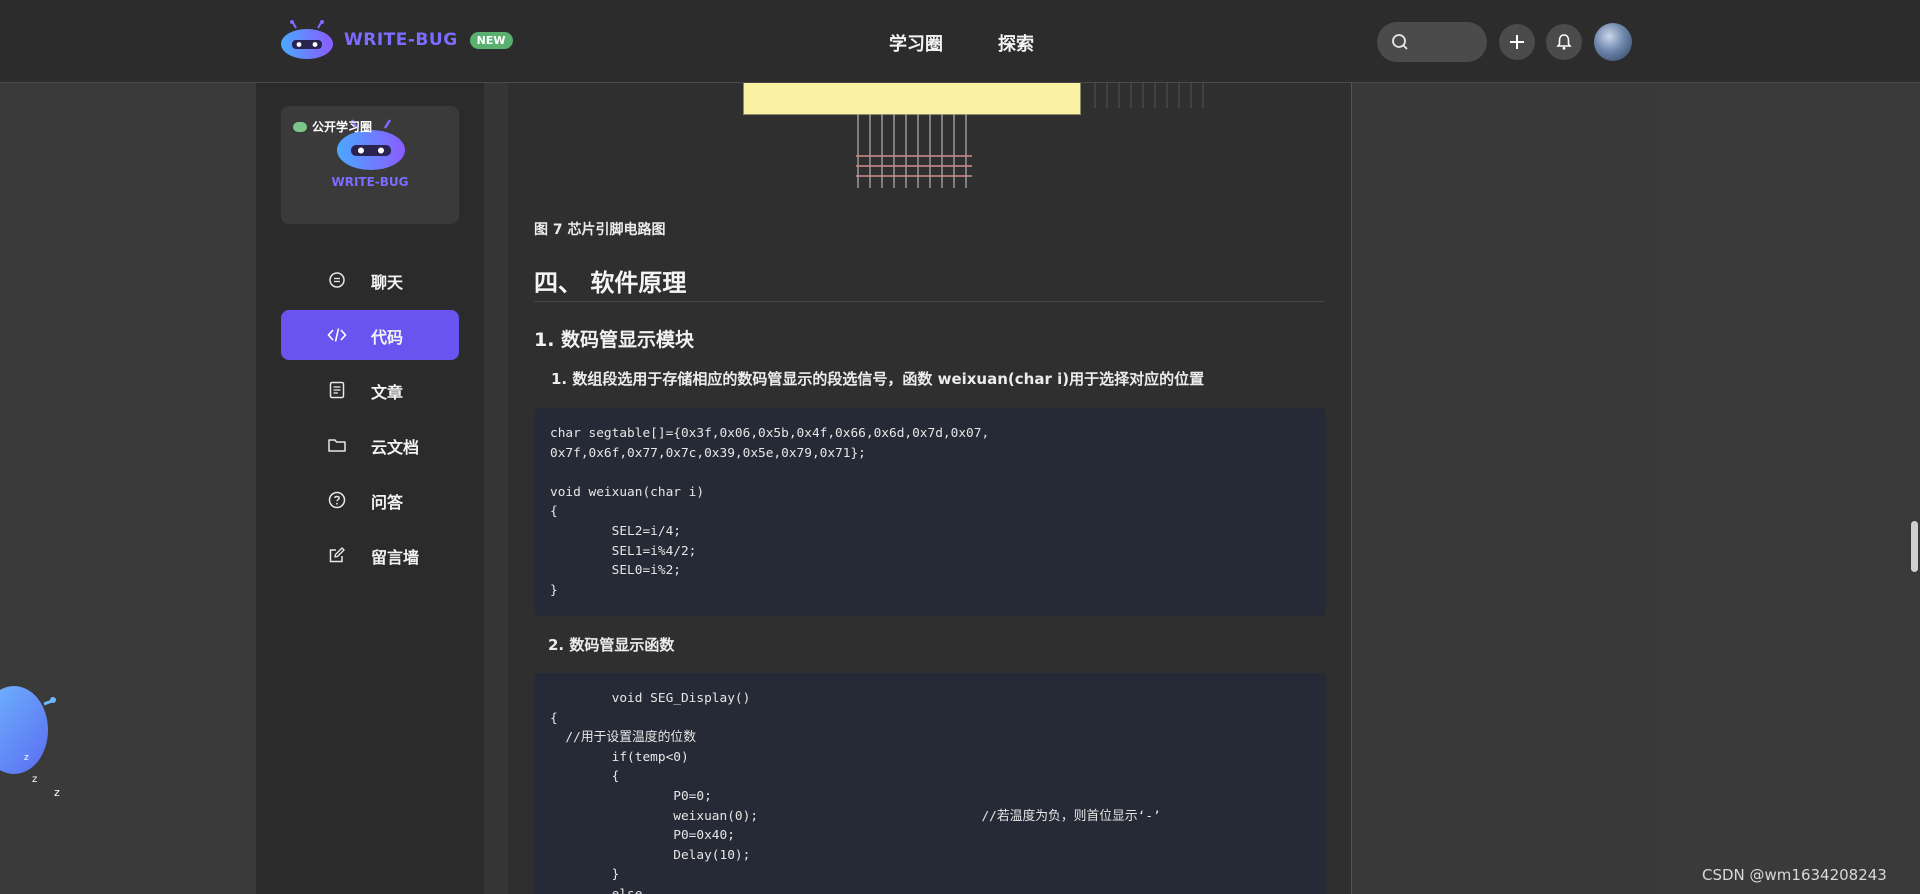 The height and width of the screenshot is (894, 1920). I want to click on content-margin, so click(496, 488).